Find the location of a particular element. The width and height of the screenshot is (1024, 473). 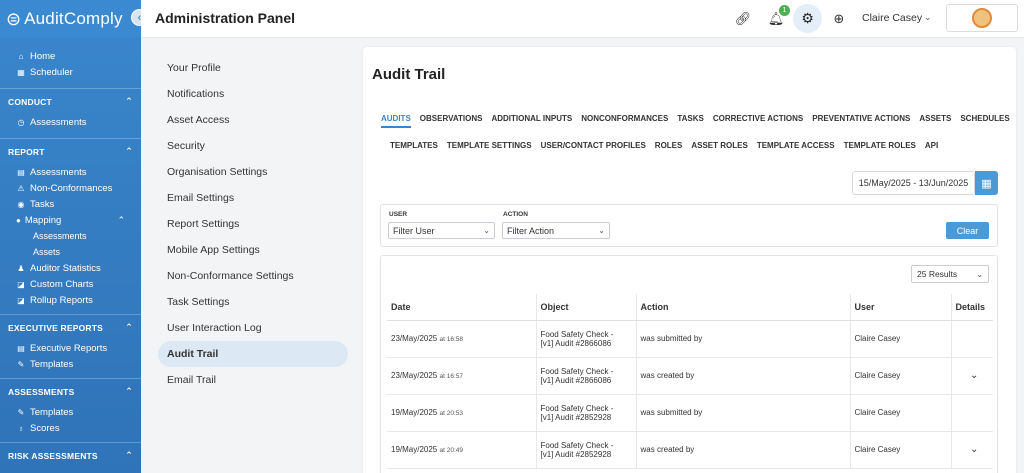

section-risk-assessments: RISK ASSESSMENTS ⌃ is located at coordinates (70, 455).